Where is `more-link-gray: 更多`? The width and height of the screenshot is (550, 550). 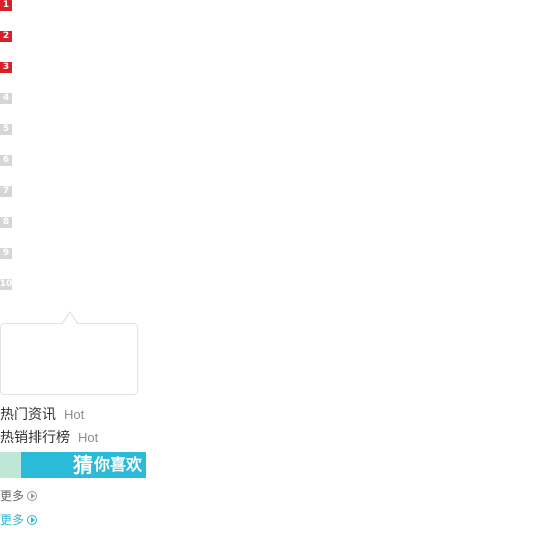 more-link-gray: 更多 is located at coordinates (19, 495).